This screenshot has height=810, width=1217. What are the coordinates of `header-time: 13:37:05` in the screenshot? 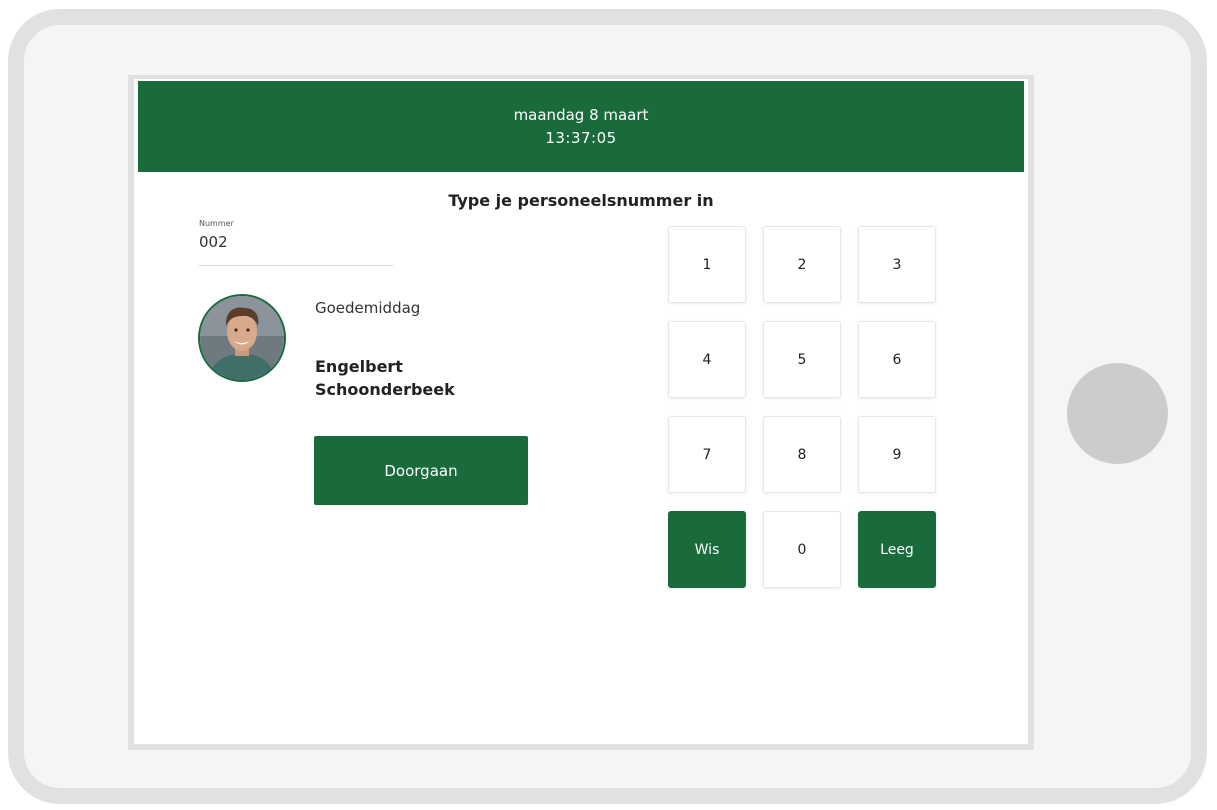 It's located at (581, 138).